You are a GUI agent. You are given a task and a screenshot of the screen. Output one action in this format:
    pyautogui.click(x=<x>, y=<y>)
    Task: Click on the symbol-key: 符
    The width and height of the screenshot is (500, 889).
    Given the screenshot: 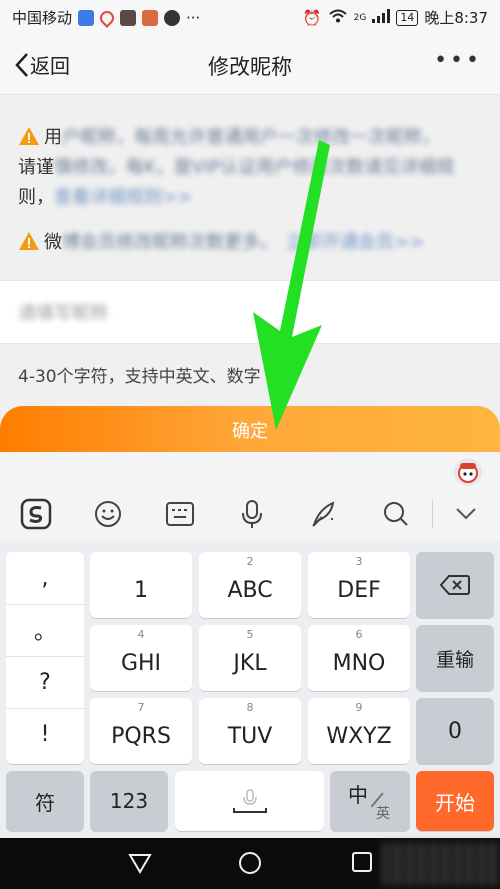 What is the action you would take?
    pyautogui.click(x=45, y=801)
    